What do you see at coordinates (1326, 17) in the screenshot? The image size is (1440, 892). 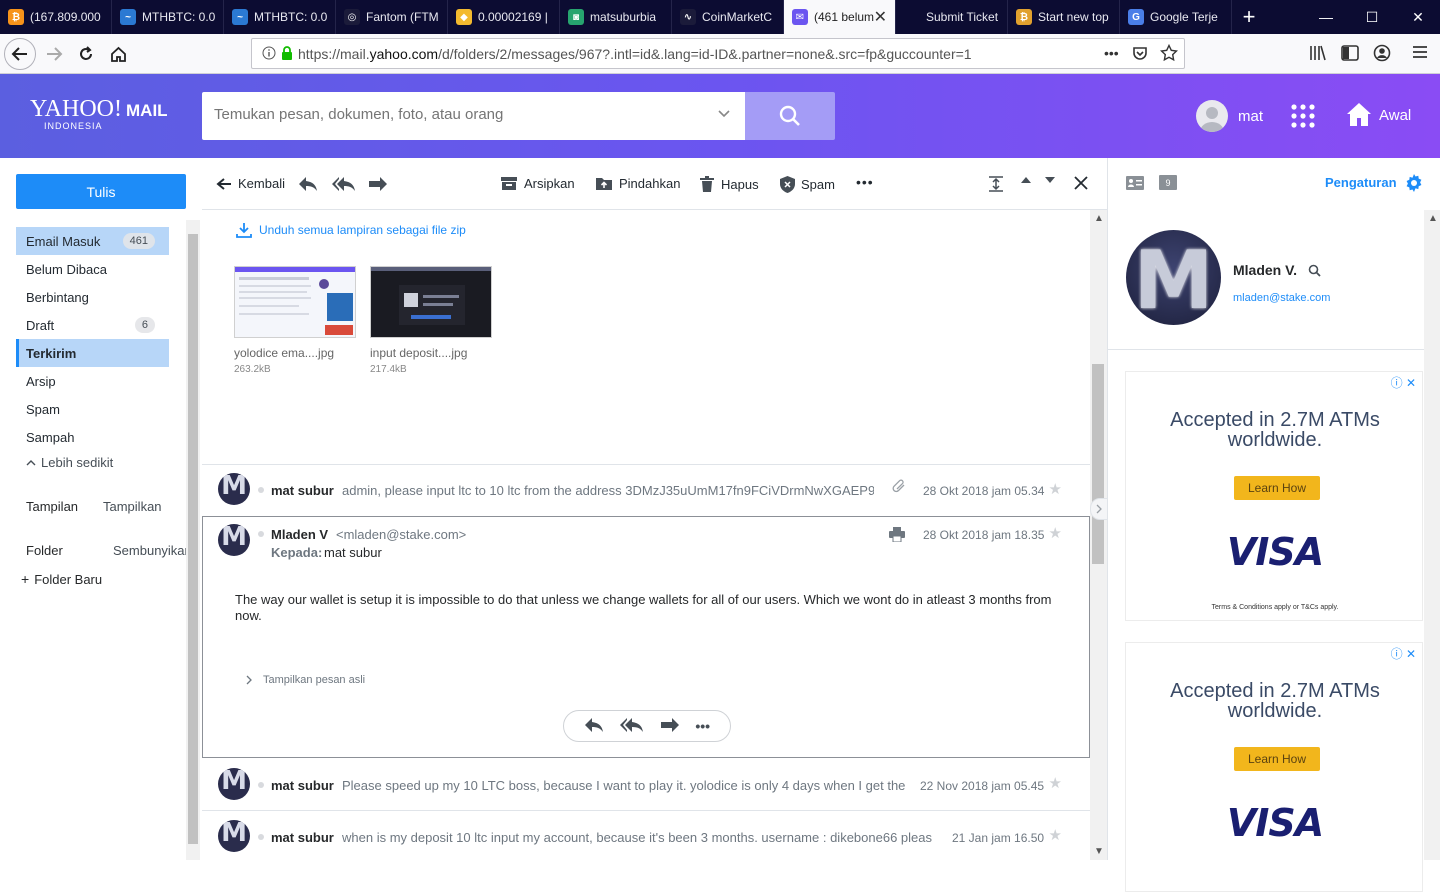 I see `minimize-window-icon: —` at bounding box center [1326, 17].